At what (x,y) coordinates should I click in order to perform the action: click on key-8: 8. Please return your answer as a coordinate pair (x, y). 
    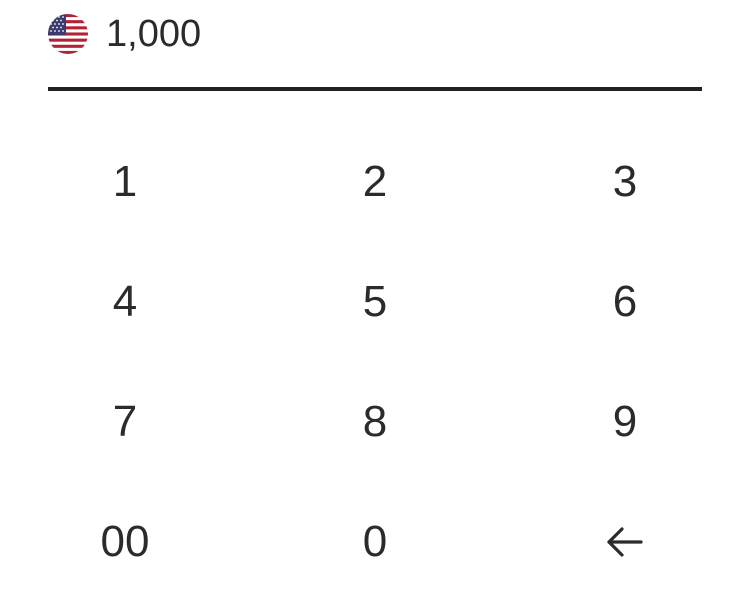
    Looking at the image, I should click on (375, 422).